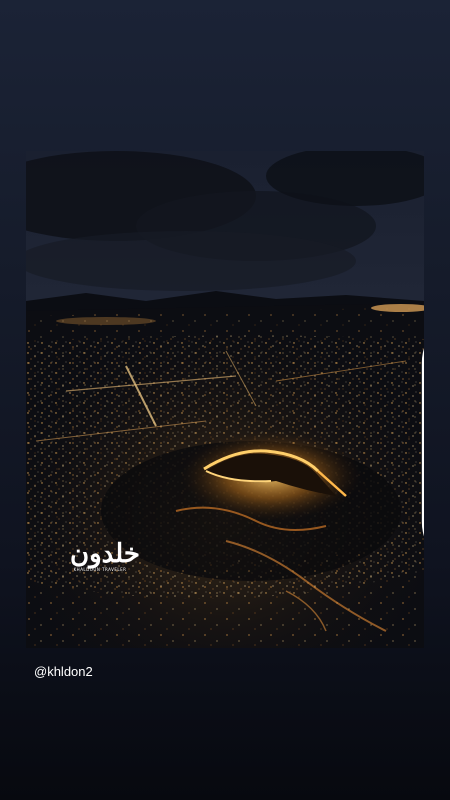 This screenshot has width=450, height=800. What do you see at coordinates (100, 569) in the screenshot?
I see `watermark-subtitle: KHALDOUN TRAVELER` at bounding box center [100, 569].